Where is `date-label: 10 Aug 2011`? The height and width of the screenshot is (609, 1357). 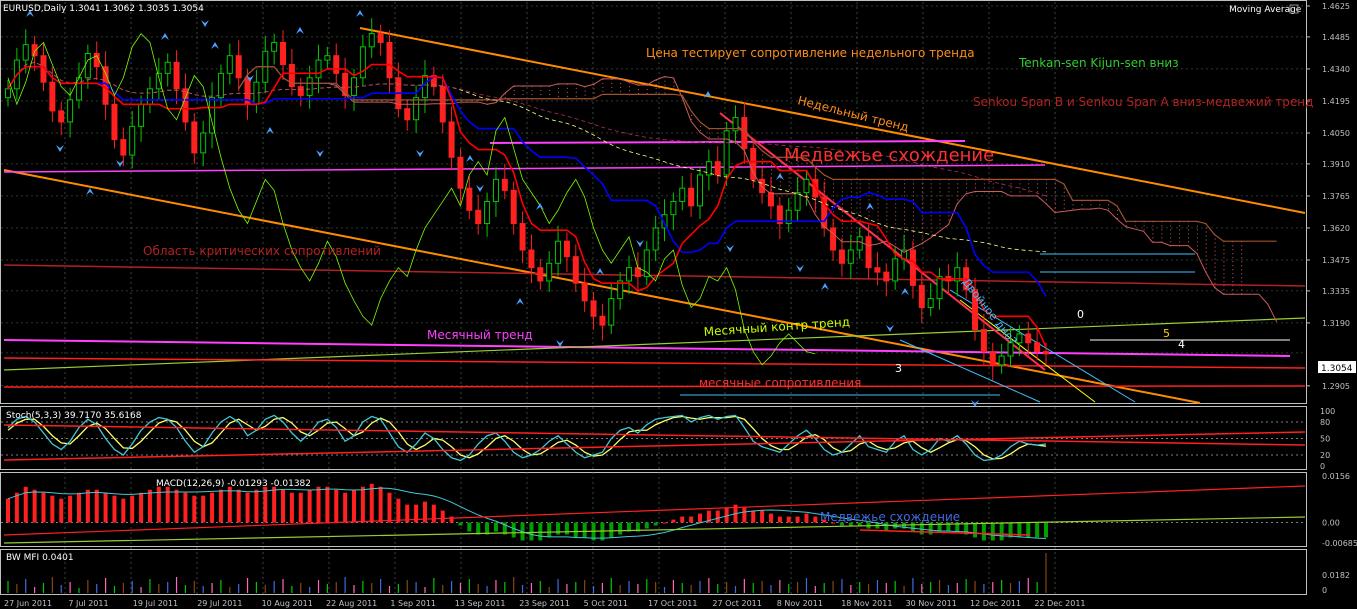
date-label: 10 Aug 2011 is located at coordinates (287, 603).